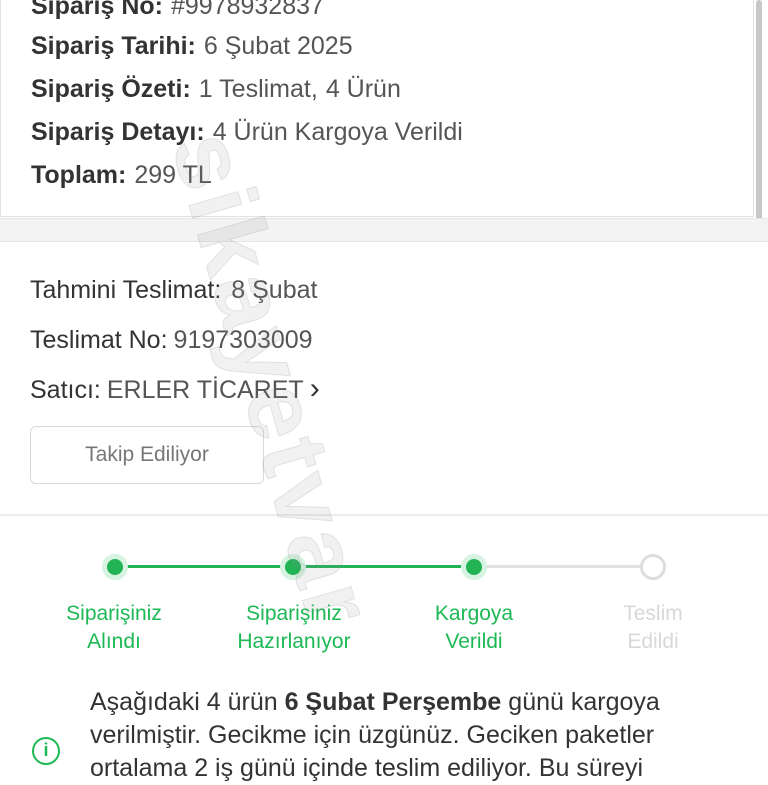  What do you see at coordinates (65, 390) in the screenshot?
I see `seller-label: Satıcı:` at bounding box center [65, 390].